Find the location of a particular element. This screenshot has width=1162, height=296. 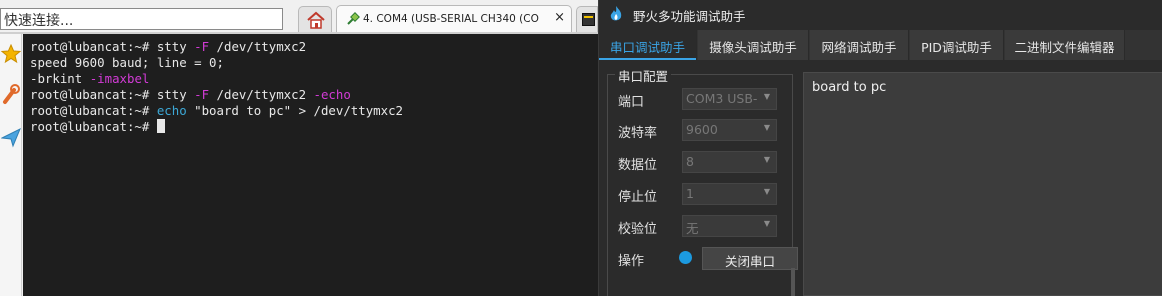

tab-network-assistant: 网络调试助手 is located at coordinates (859, 45).